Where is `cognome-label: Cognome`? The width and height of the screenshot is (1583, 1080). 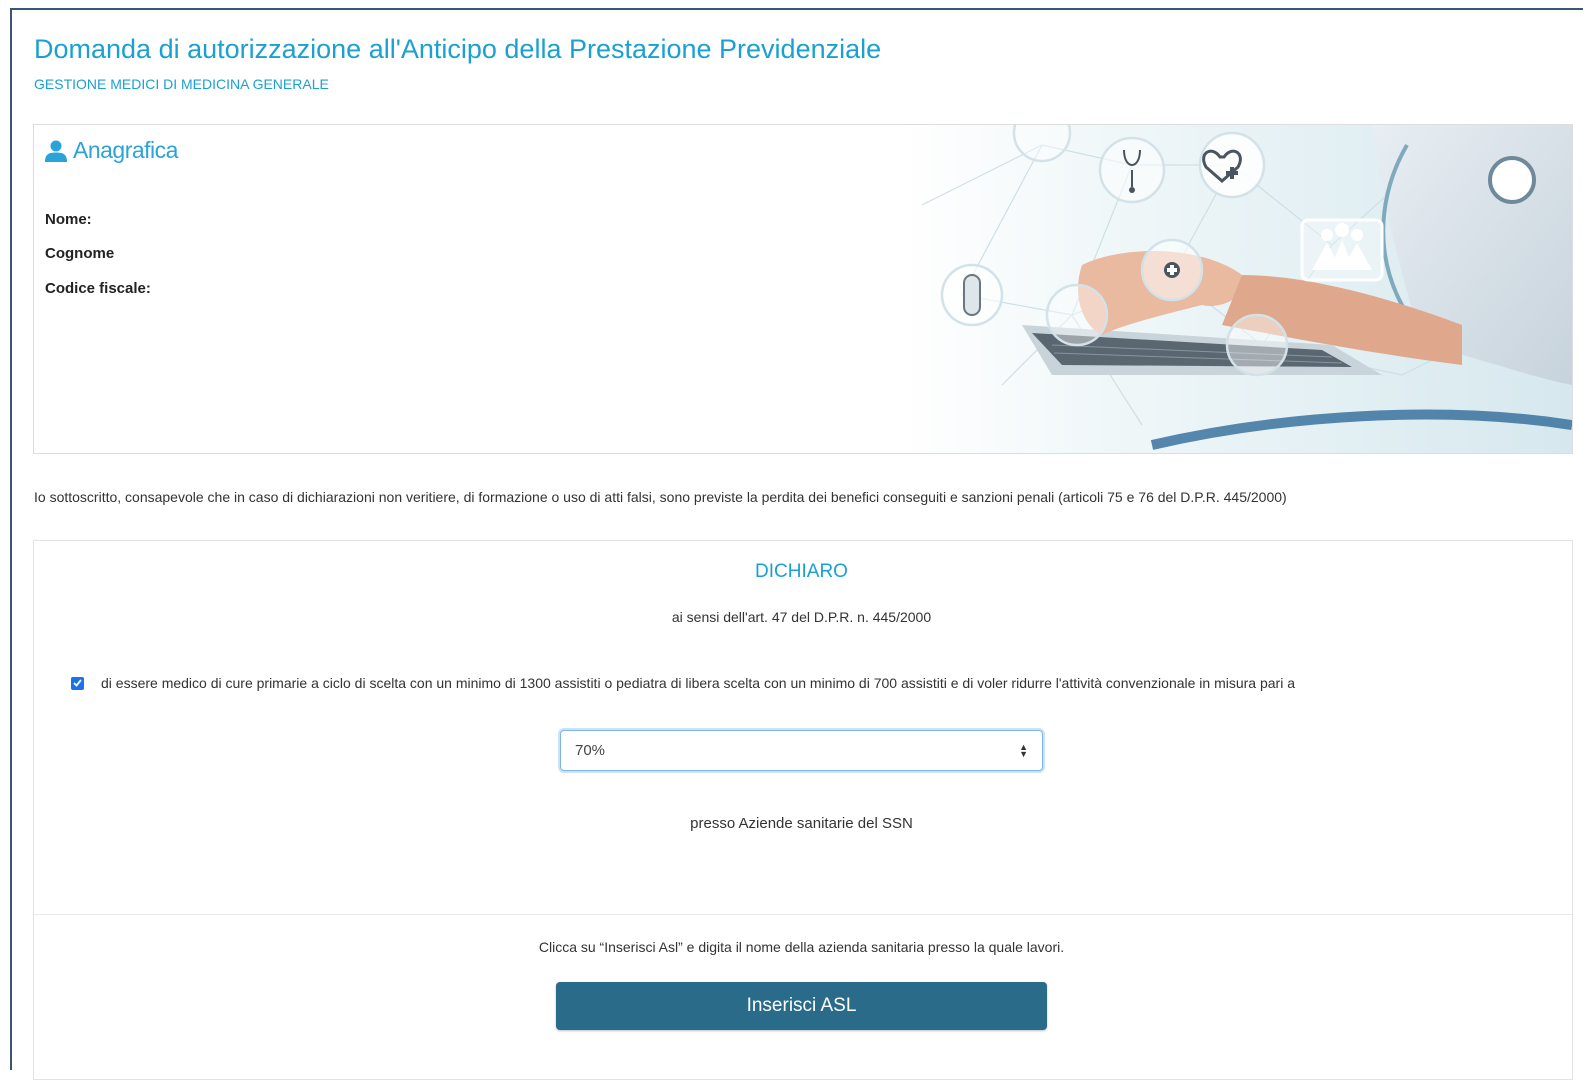
cognome-label: Cognome is located at coordinates (80, 253).